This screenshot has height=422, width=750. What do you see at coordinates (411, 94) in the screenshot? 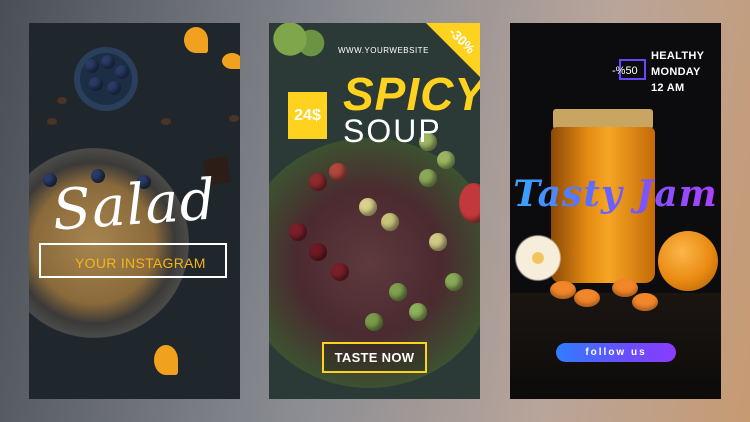
I see `card-title: SPICY` at bounding box center [411, 94].